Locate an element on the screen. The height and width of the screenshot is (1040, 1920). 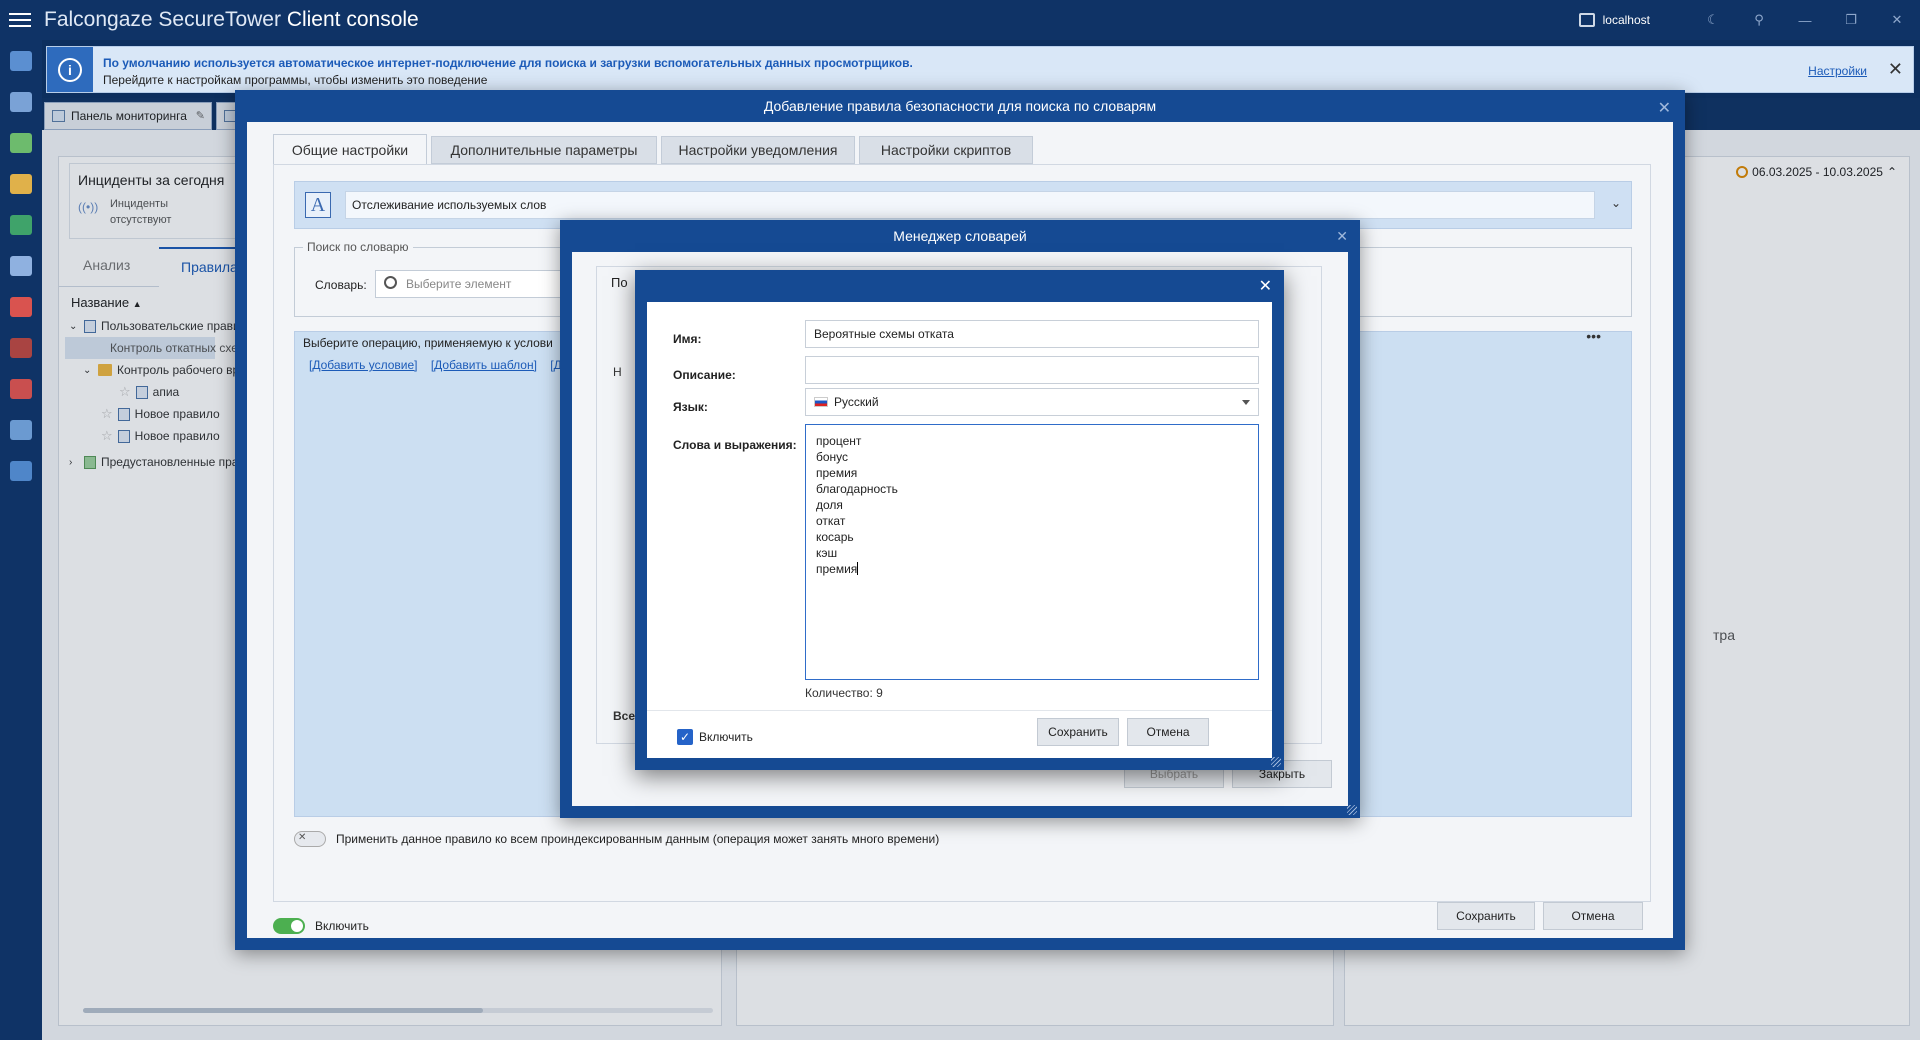
banner-close-icon: ✕ is located at coordinates (1895, 69).